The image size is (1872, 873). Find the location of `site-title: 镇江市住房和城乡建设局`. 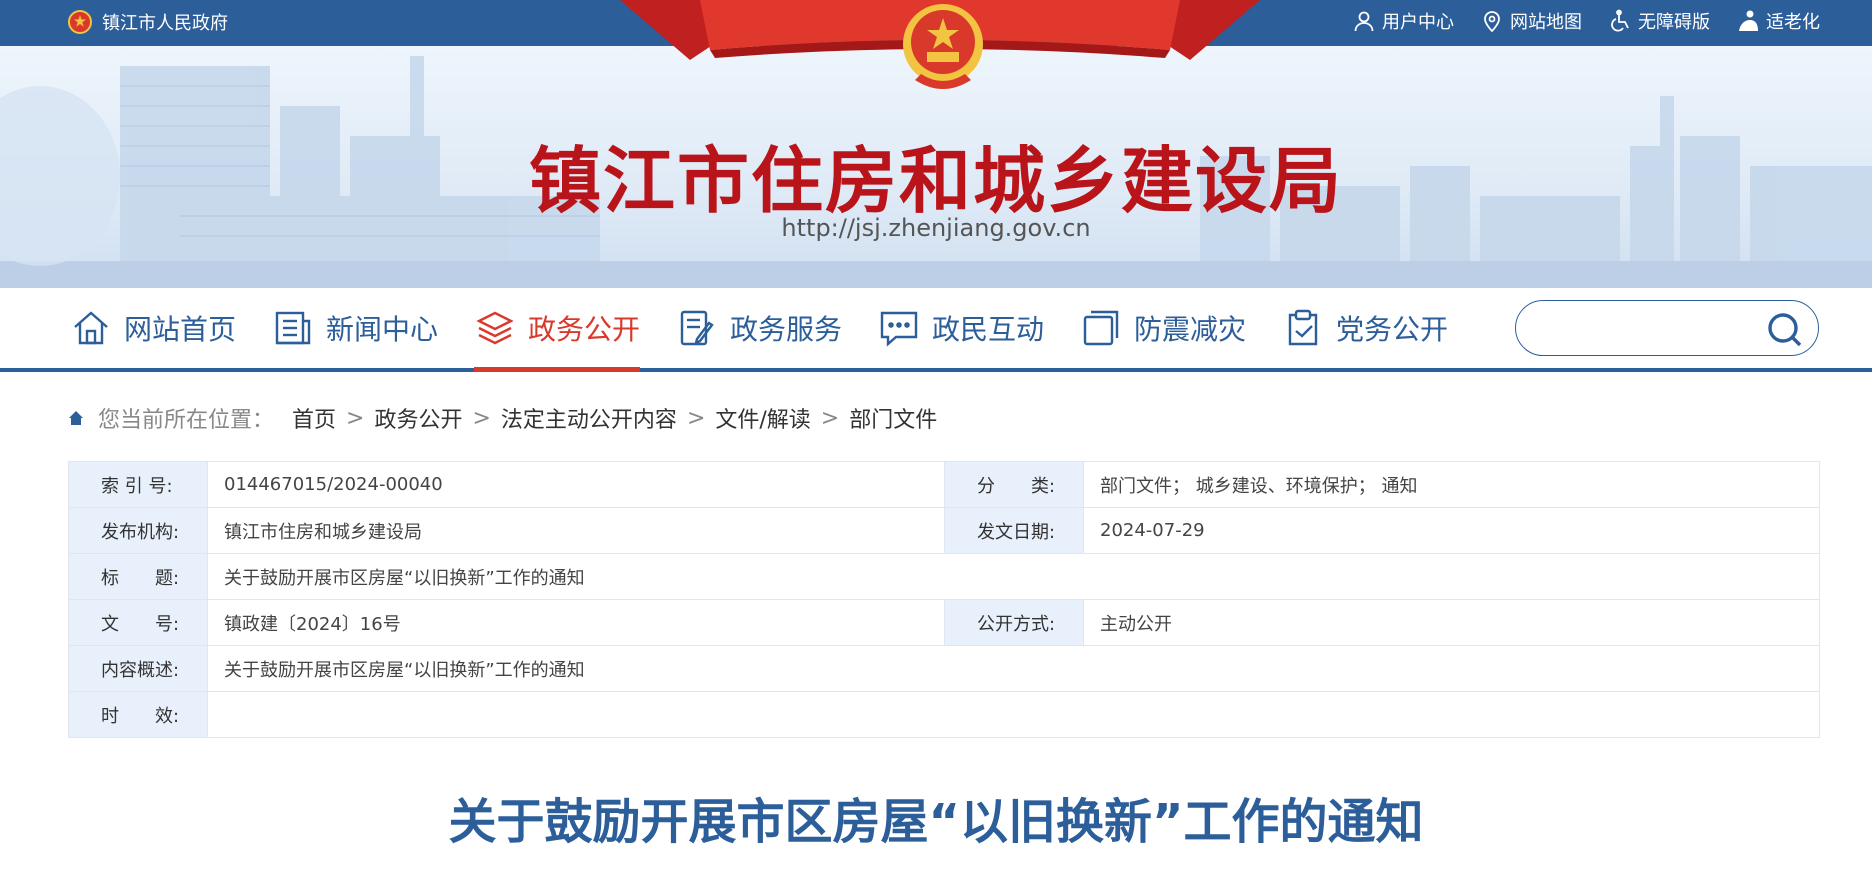

site-title: 镇江市住房和城乡建设局 is located at coordinates (935, 180).